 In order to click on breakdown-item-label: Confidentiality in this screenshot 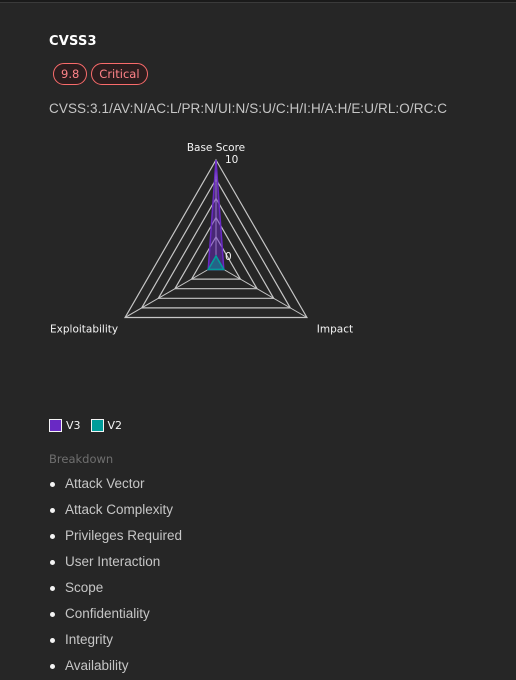, I will do `click(107, 613)`.